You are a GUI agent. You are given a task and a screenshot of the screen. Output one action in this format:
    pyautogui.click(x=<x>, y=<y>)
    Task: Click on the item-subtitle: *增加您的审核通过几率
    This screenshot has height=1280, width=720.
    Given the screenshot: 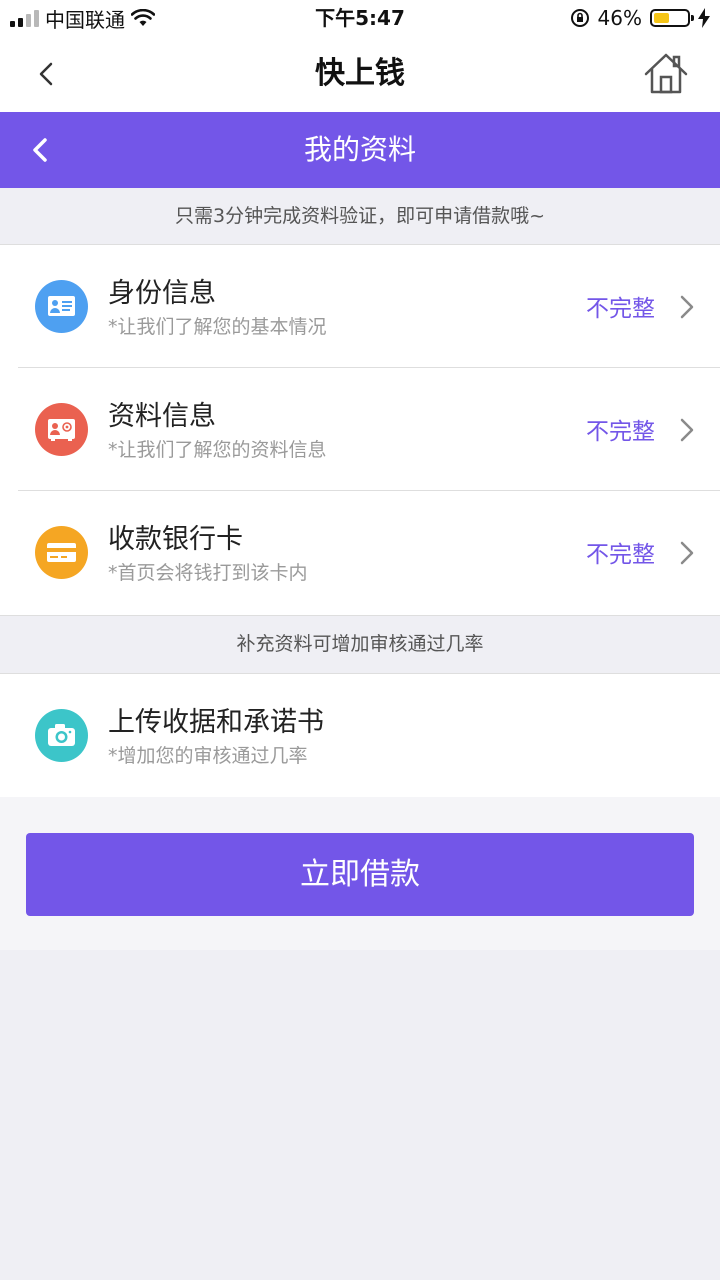 What is the action you would take?
    pyautogui.click(x=208, y=756)
    